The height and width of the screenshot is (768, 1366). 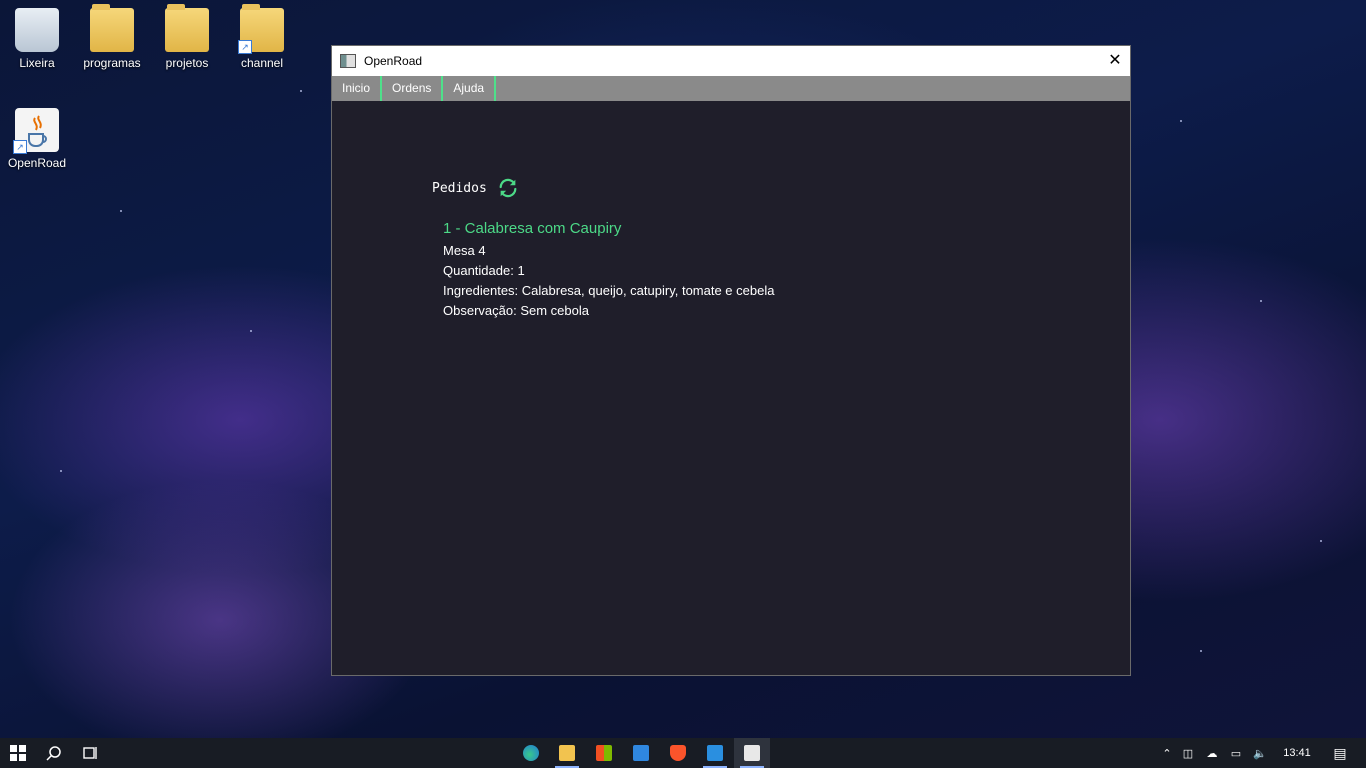 What do you see at coordinates (1115, 61) in the screenshot?
I see `close-button: ✕` at bounding box center [1115, 61].